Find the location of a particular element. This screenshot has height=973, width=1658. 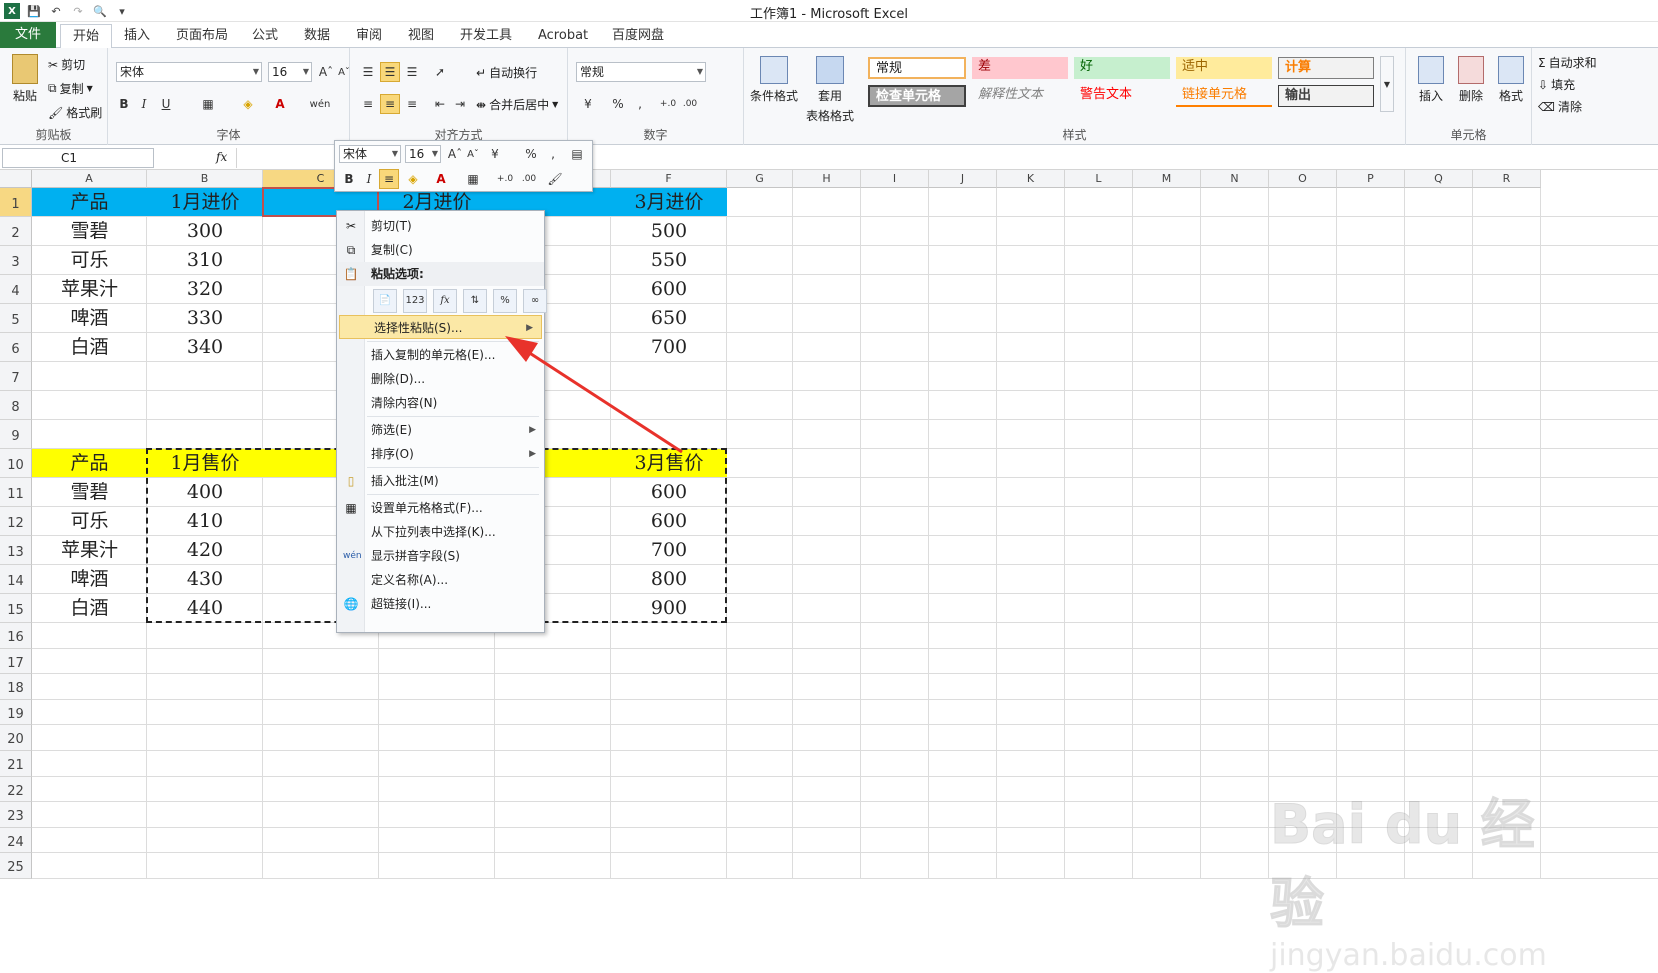

cell: 3月售价 is located at coordinates (669, 463).